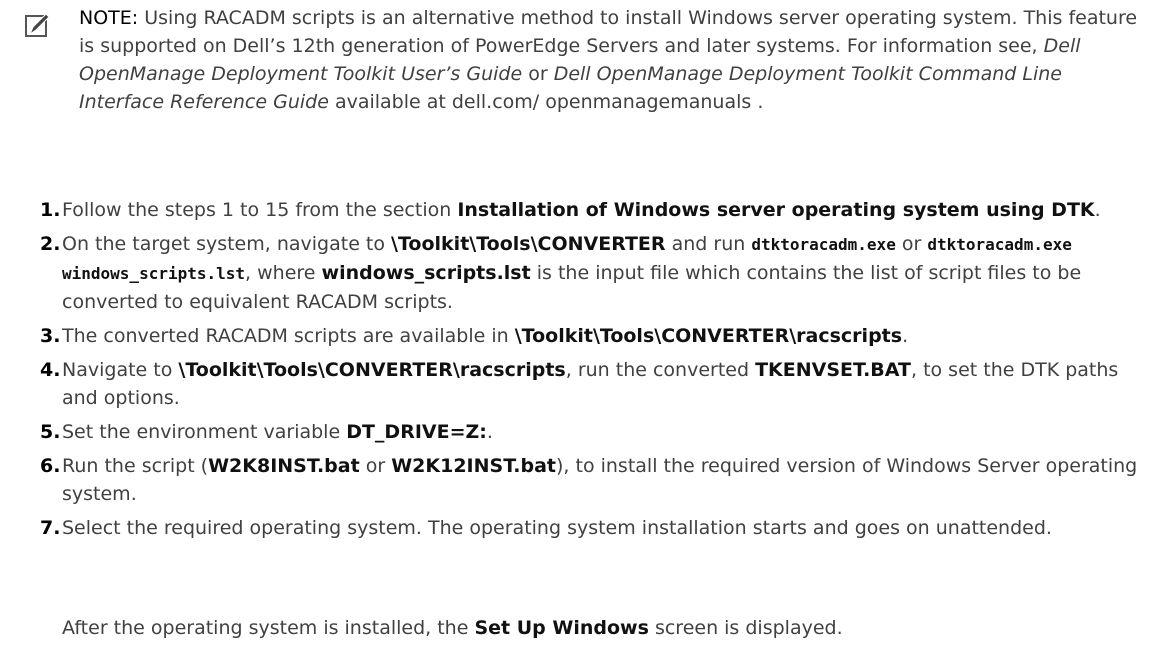 The image size is (1158, 650). What do you see at coordinates (528, 244) in the screenshot?
I see `path-text: \Toolkit\Tools\CONVERTER` at bounding box center [528, 244].